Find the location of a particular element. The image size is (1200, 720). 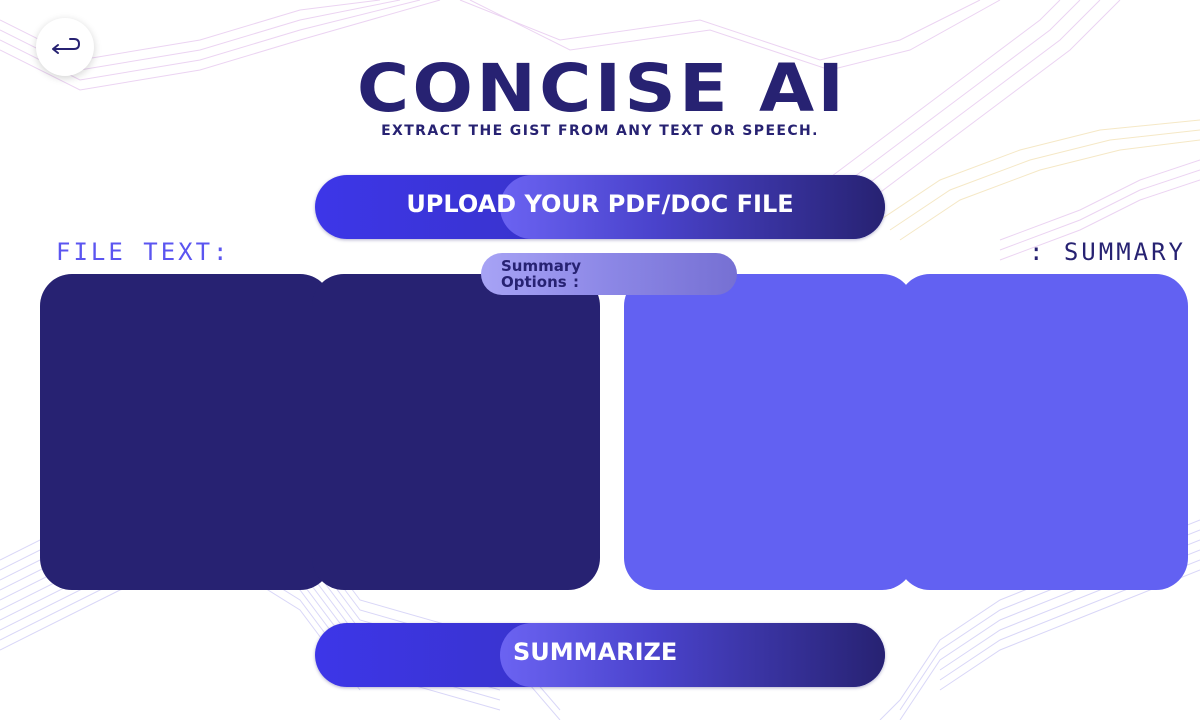

summarize-button-label: SUMMARIZE is located at coordinates (595, 652).